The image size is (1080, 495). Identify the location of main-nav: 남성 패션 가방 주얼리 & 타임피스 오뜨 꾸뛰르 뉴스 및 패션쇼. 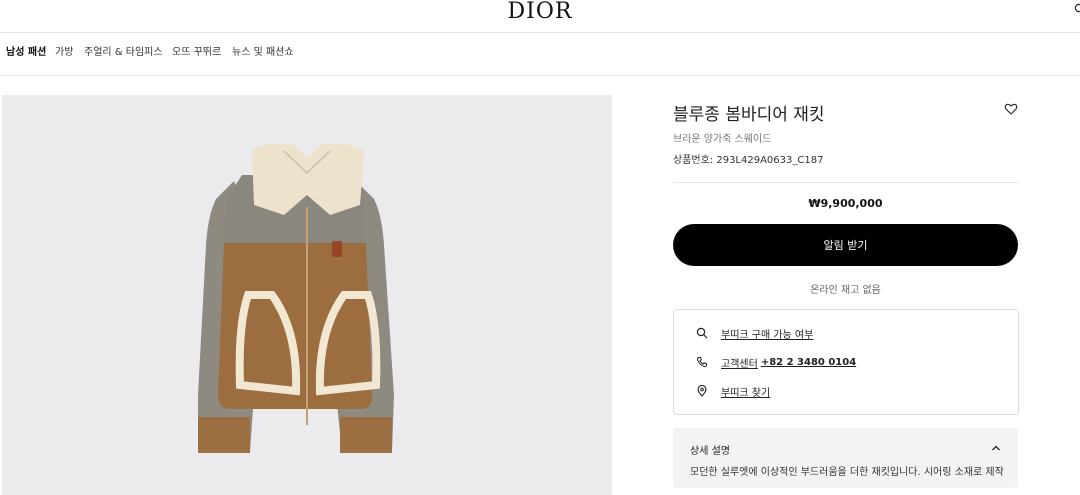
(540, 54).